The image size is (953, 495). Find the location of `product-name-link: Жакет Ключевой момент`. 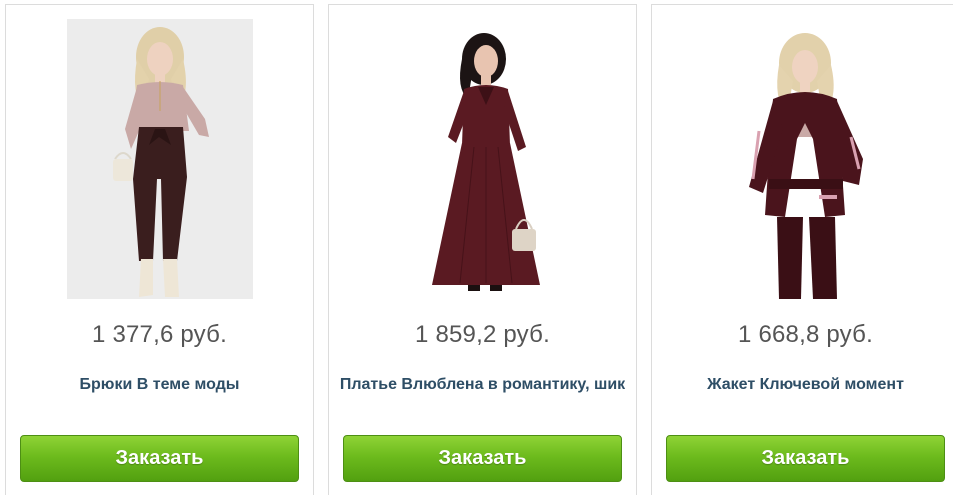

product-name-link: Жакет Ключевой момент is located at coordinates (805, 385).